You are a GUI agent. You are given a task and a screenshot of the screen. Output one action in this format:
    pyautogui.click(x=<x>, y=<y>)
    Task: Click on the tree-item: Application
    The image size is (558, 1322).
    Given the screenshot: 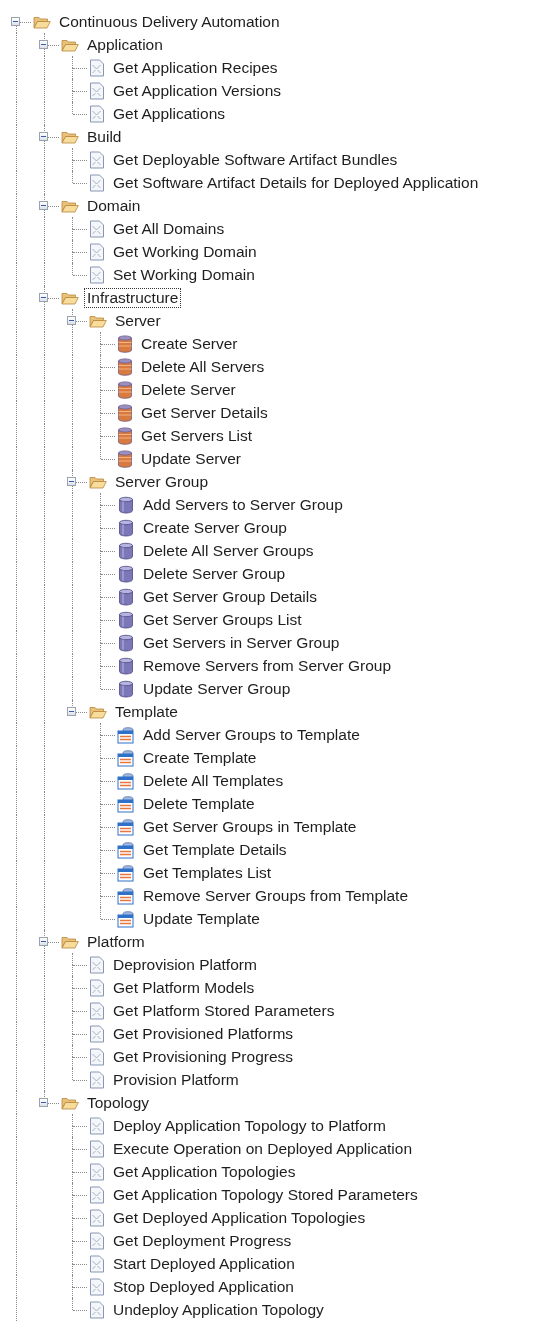 What is the action you would take?
    pyautogui.click(x=125, y=44)
    